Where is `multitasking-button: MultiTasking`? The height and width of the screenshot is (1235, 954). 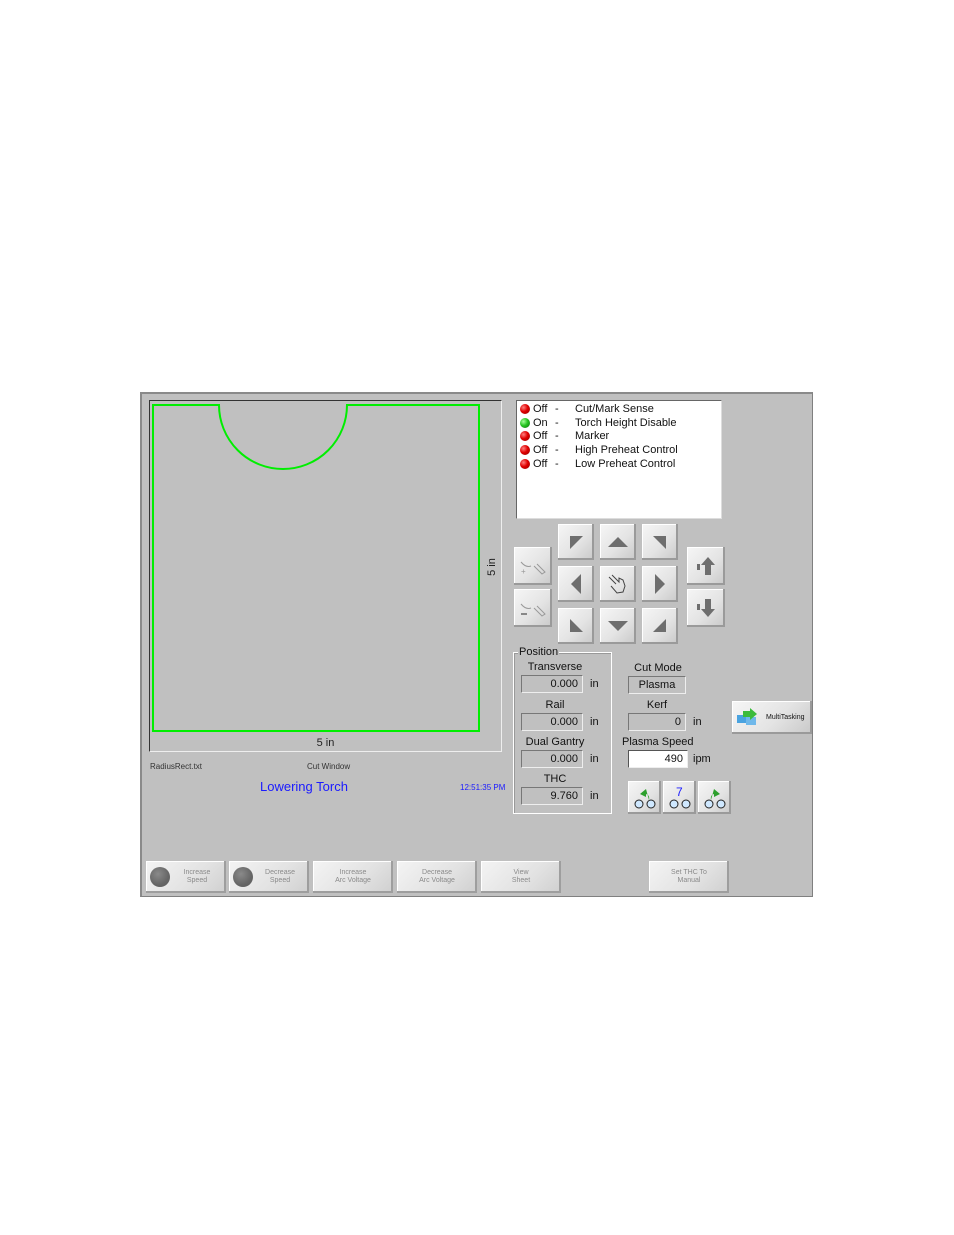 multitasking-button: MultiTasking is located at coordinates (772, 717).